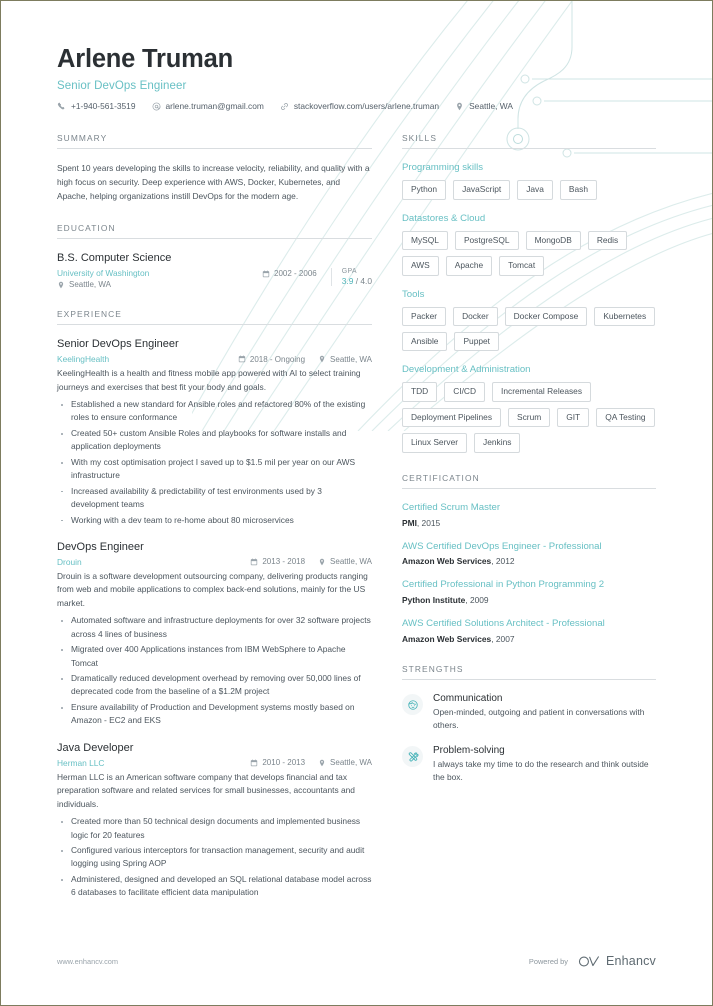  What do you see at coordinates (424, 316) in the screenshot?
I see `skill-chip: Packer` at bounding box center [424, 316].